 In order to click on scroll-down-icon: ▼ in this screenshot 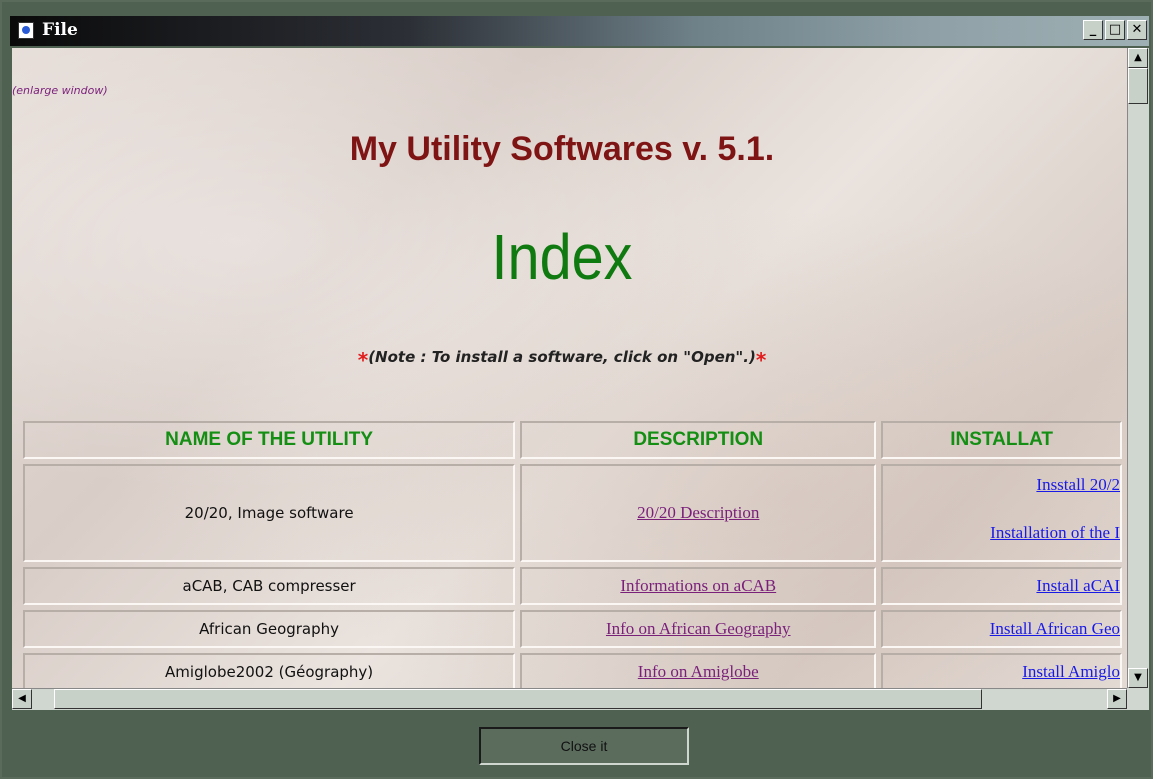, I will do `click(1138, 678)`.